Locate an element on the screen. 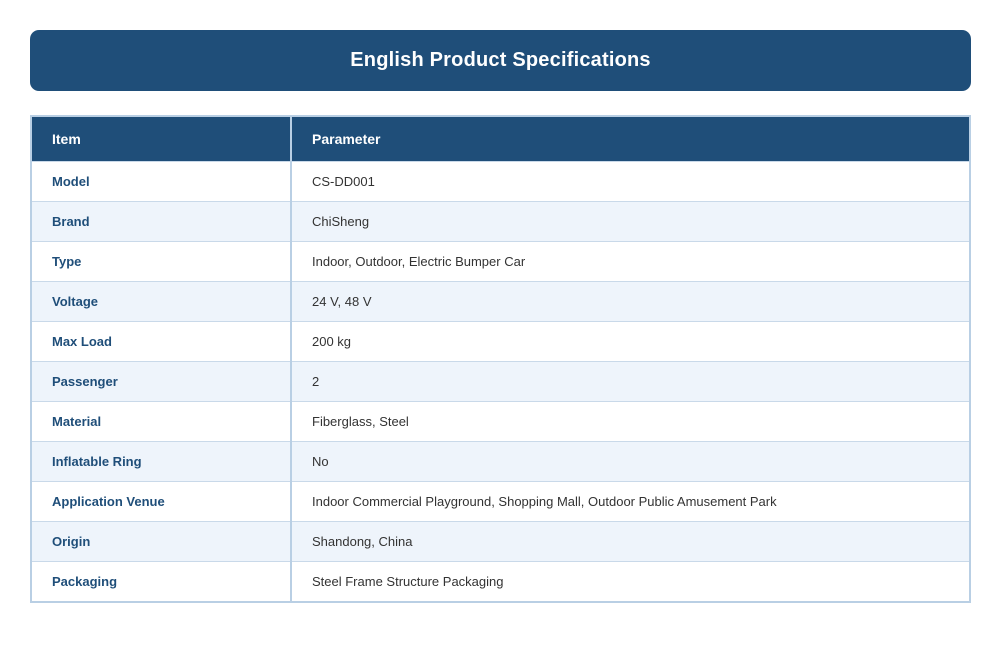  row-parameter-value: Shandong, China is located at coordinates (630, 541).